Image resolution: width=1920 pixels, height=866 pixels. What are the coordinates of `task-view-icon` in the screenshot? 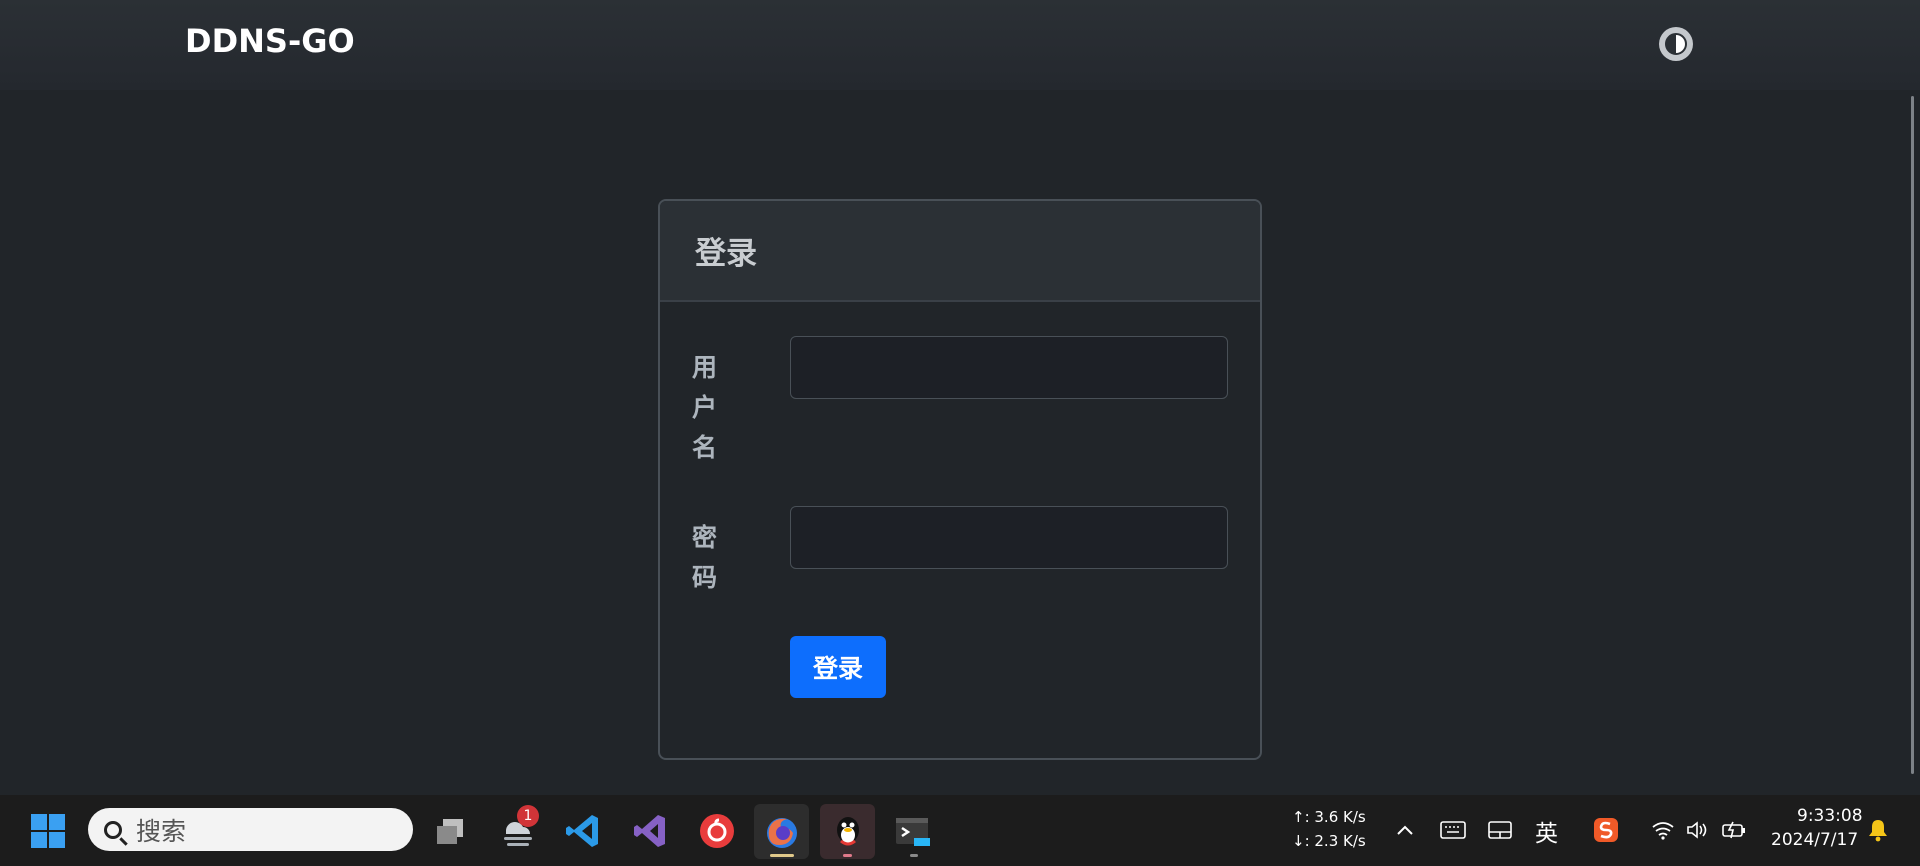 It's located at (451, 831).